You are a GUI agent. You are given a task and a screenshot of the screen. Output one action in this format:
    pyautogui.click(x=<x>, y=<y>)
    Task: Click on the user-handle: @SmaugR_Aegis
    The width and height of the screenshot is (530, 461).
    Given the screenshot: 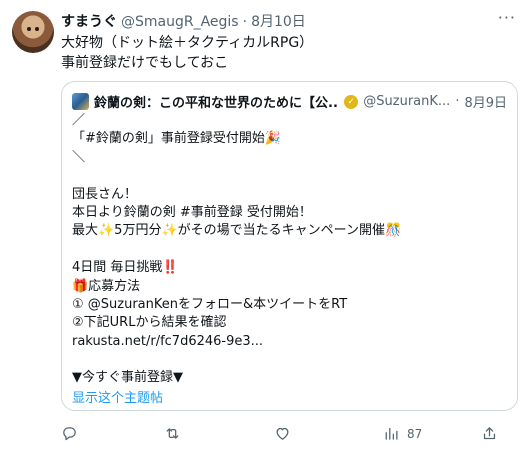 What is the action you would take?
    pyautogui.click(x=180, y=22)
    